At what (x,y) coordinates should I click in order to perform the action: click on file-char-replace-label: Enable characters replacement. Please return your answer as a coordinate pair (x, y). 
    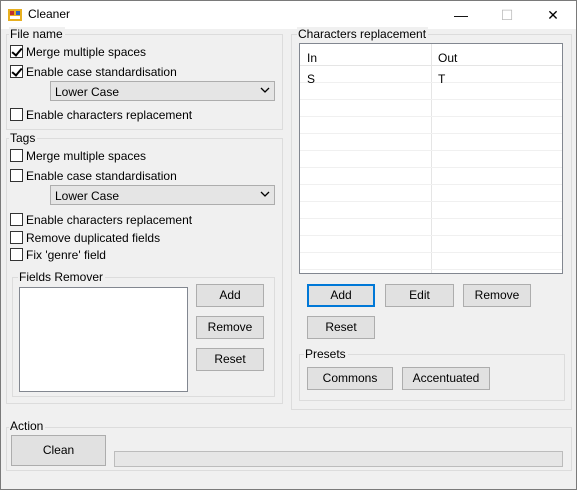
    Looking at the image, I should click on (109, 115).